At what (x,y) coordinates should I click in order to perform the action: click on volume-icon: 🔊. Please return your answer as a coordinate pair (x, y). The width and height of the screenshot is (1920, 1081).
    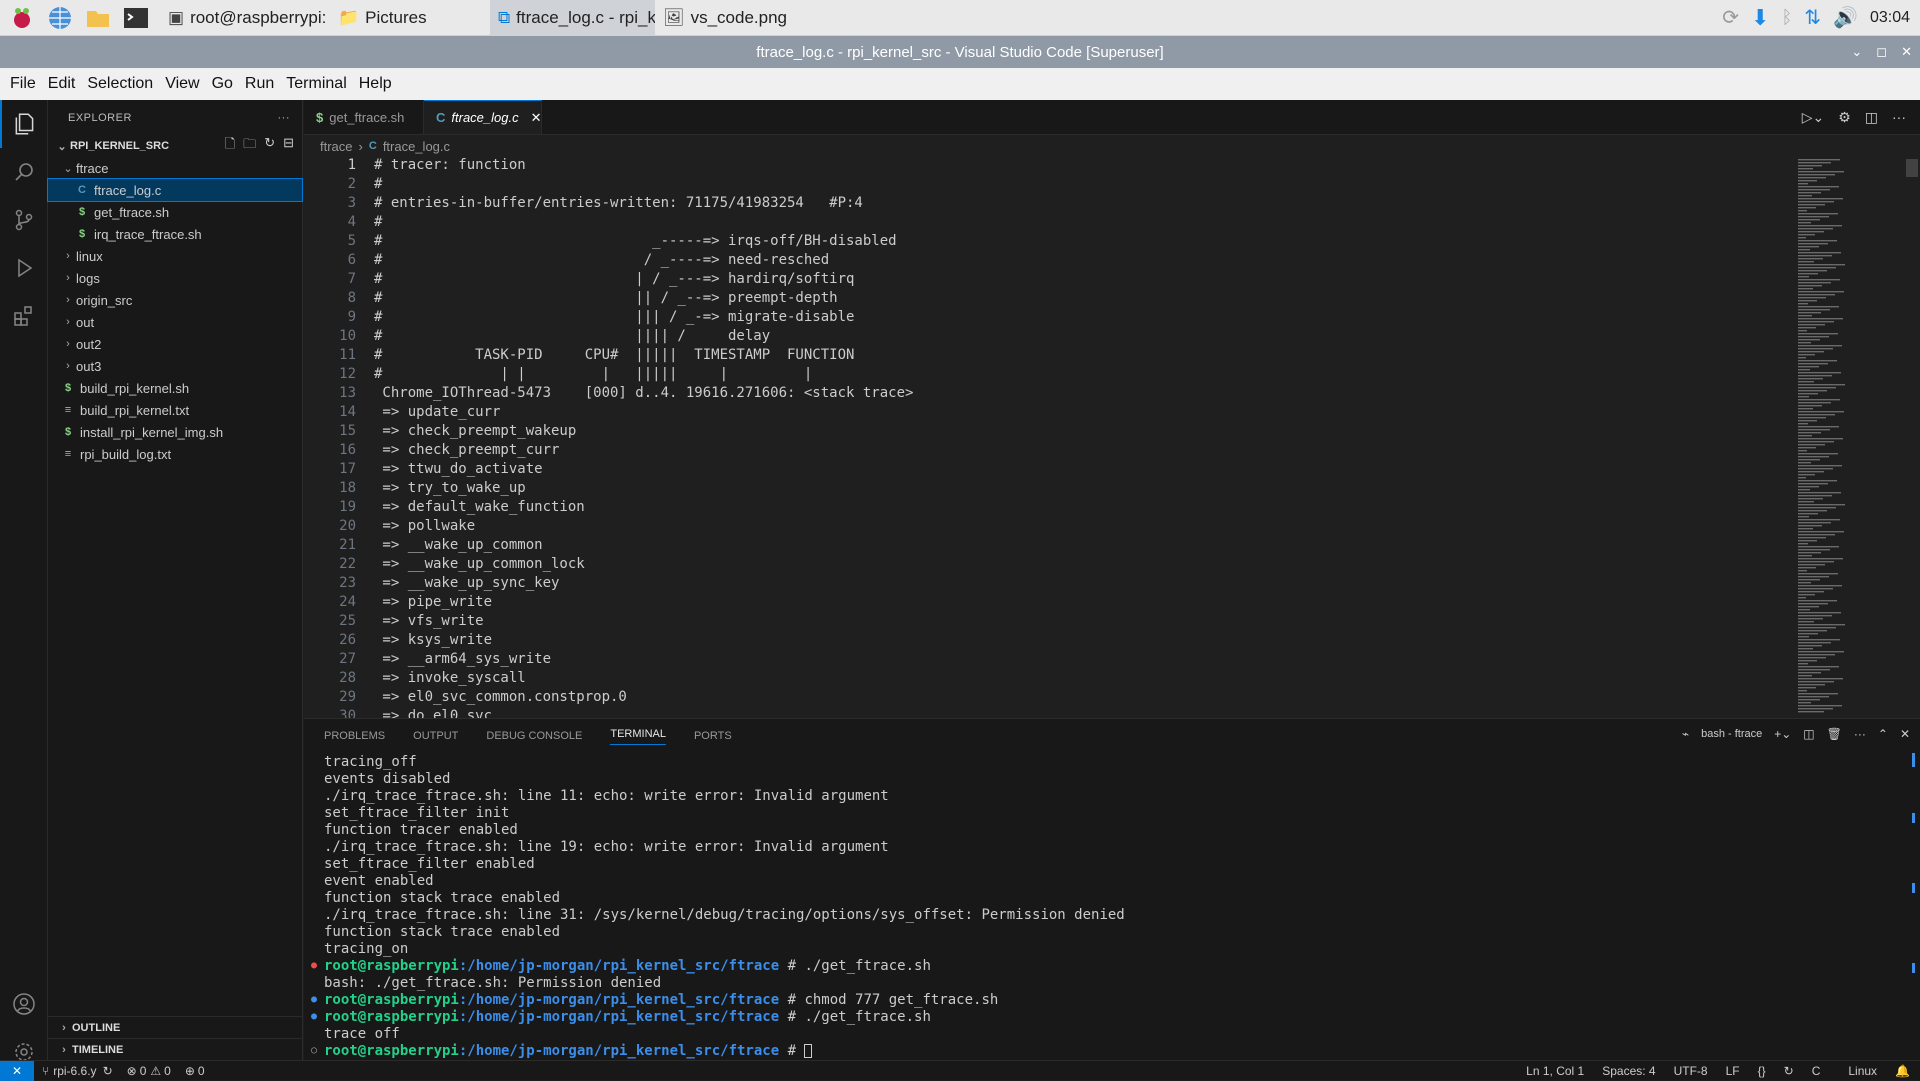
    Looking at the image, I should click on (1845, 17).